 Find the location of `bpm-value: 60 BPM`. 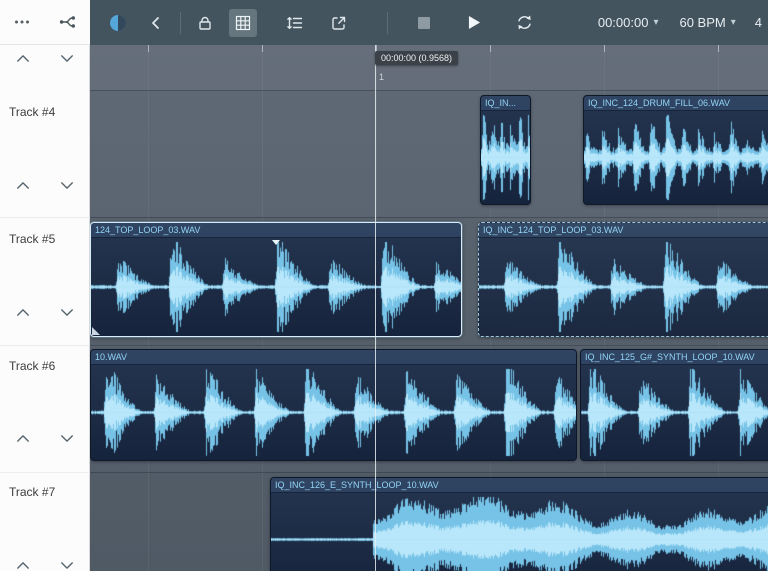

bpm-value: 60 BPM is located at coordinates (702, 22).